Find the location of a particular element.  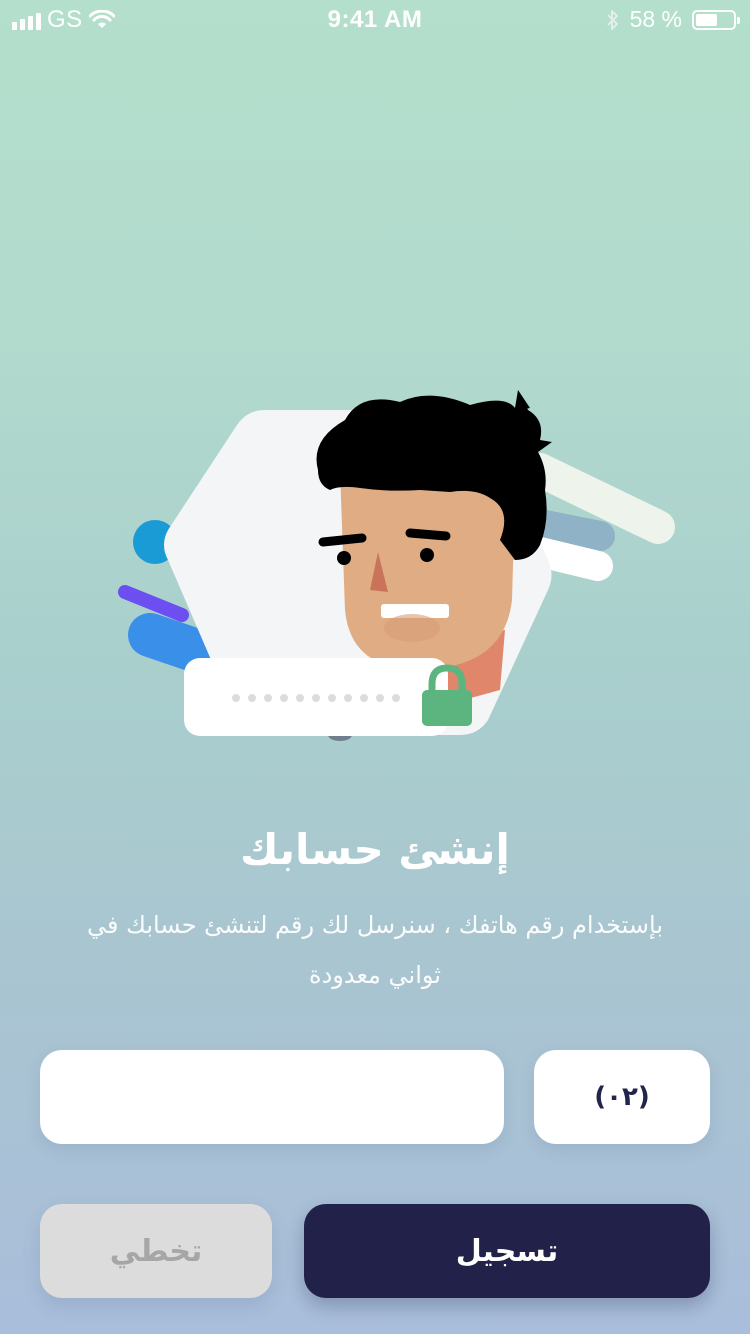

phone-number-input is located at coordinates (272, 1097).